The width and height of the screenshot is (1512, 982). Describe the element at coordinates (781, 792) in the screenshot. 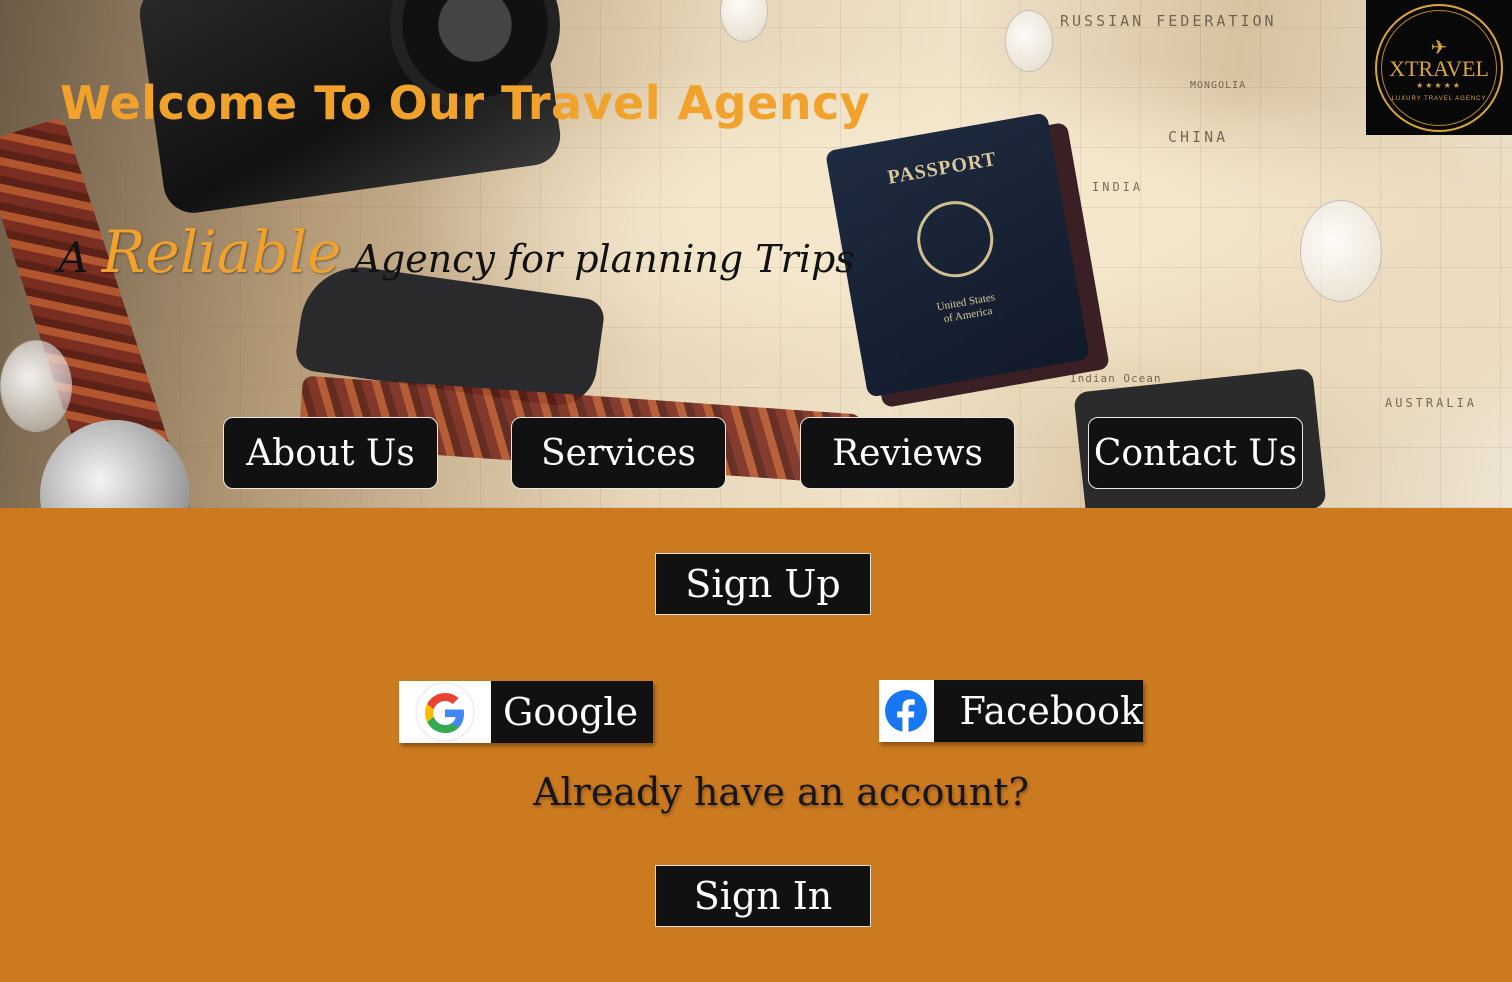

I see `already-have-account-text: Already have an account?` at that location.